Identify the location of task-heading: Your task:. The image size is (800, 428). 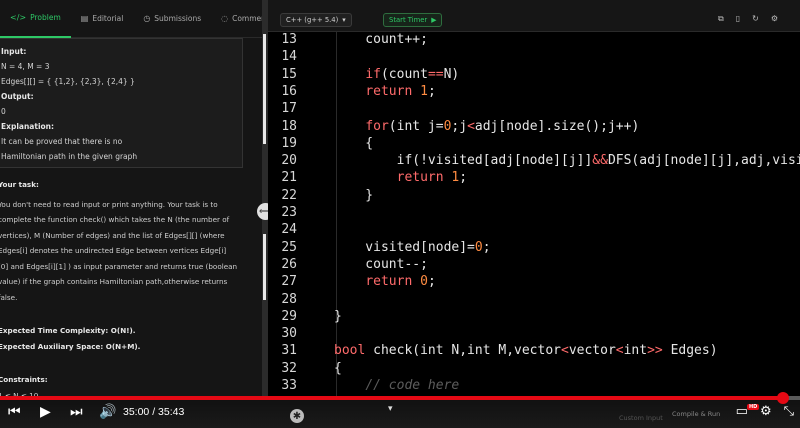
(19, 184).